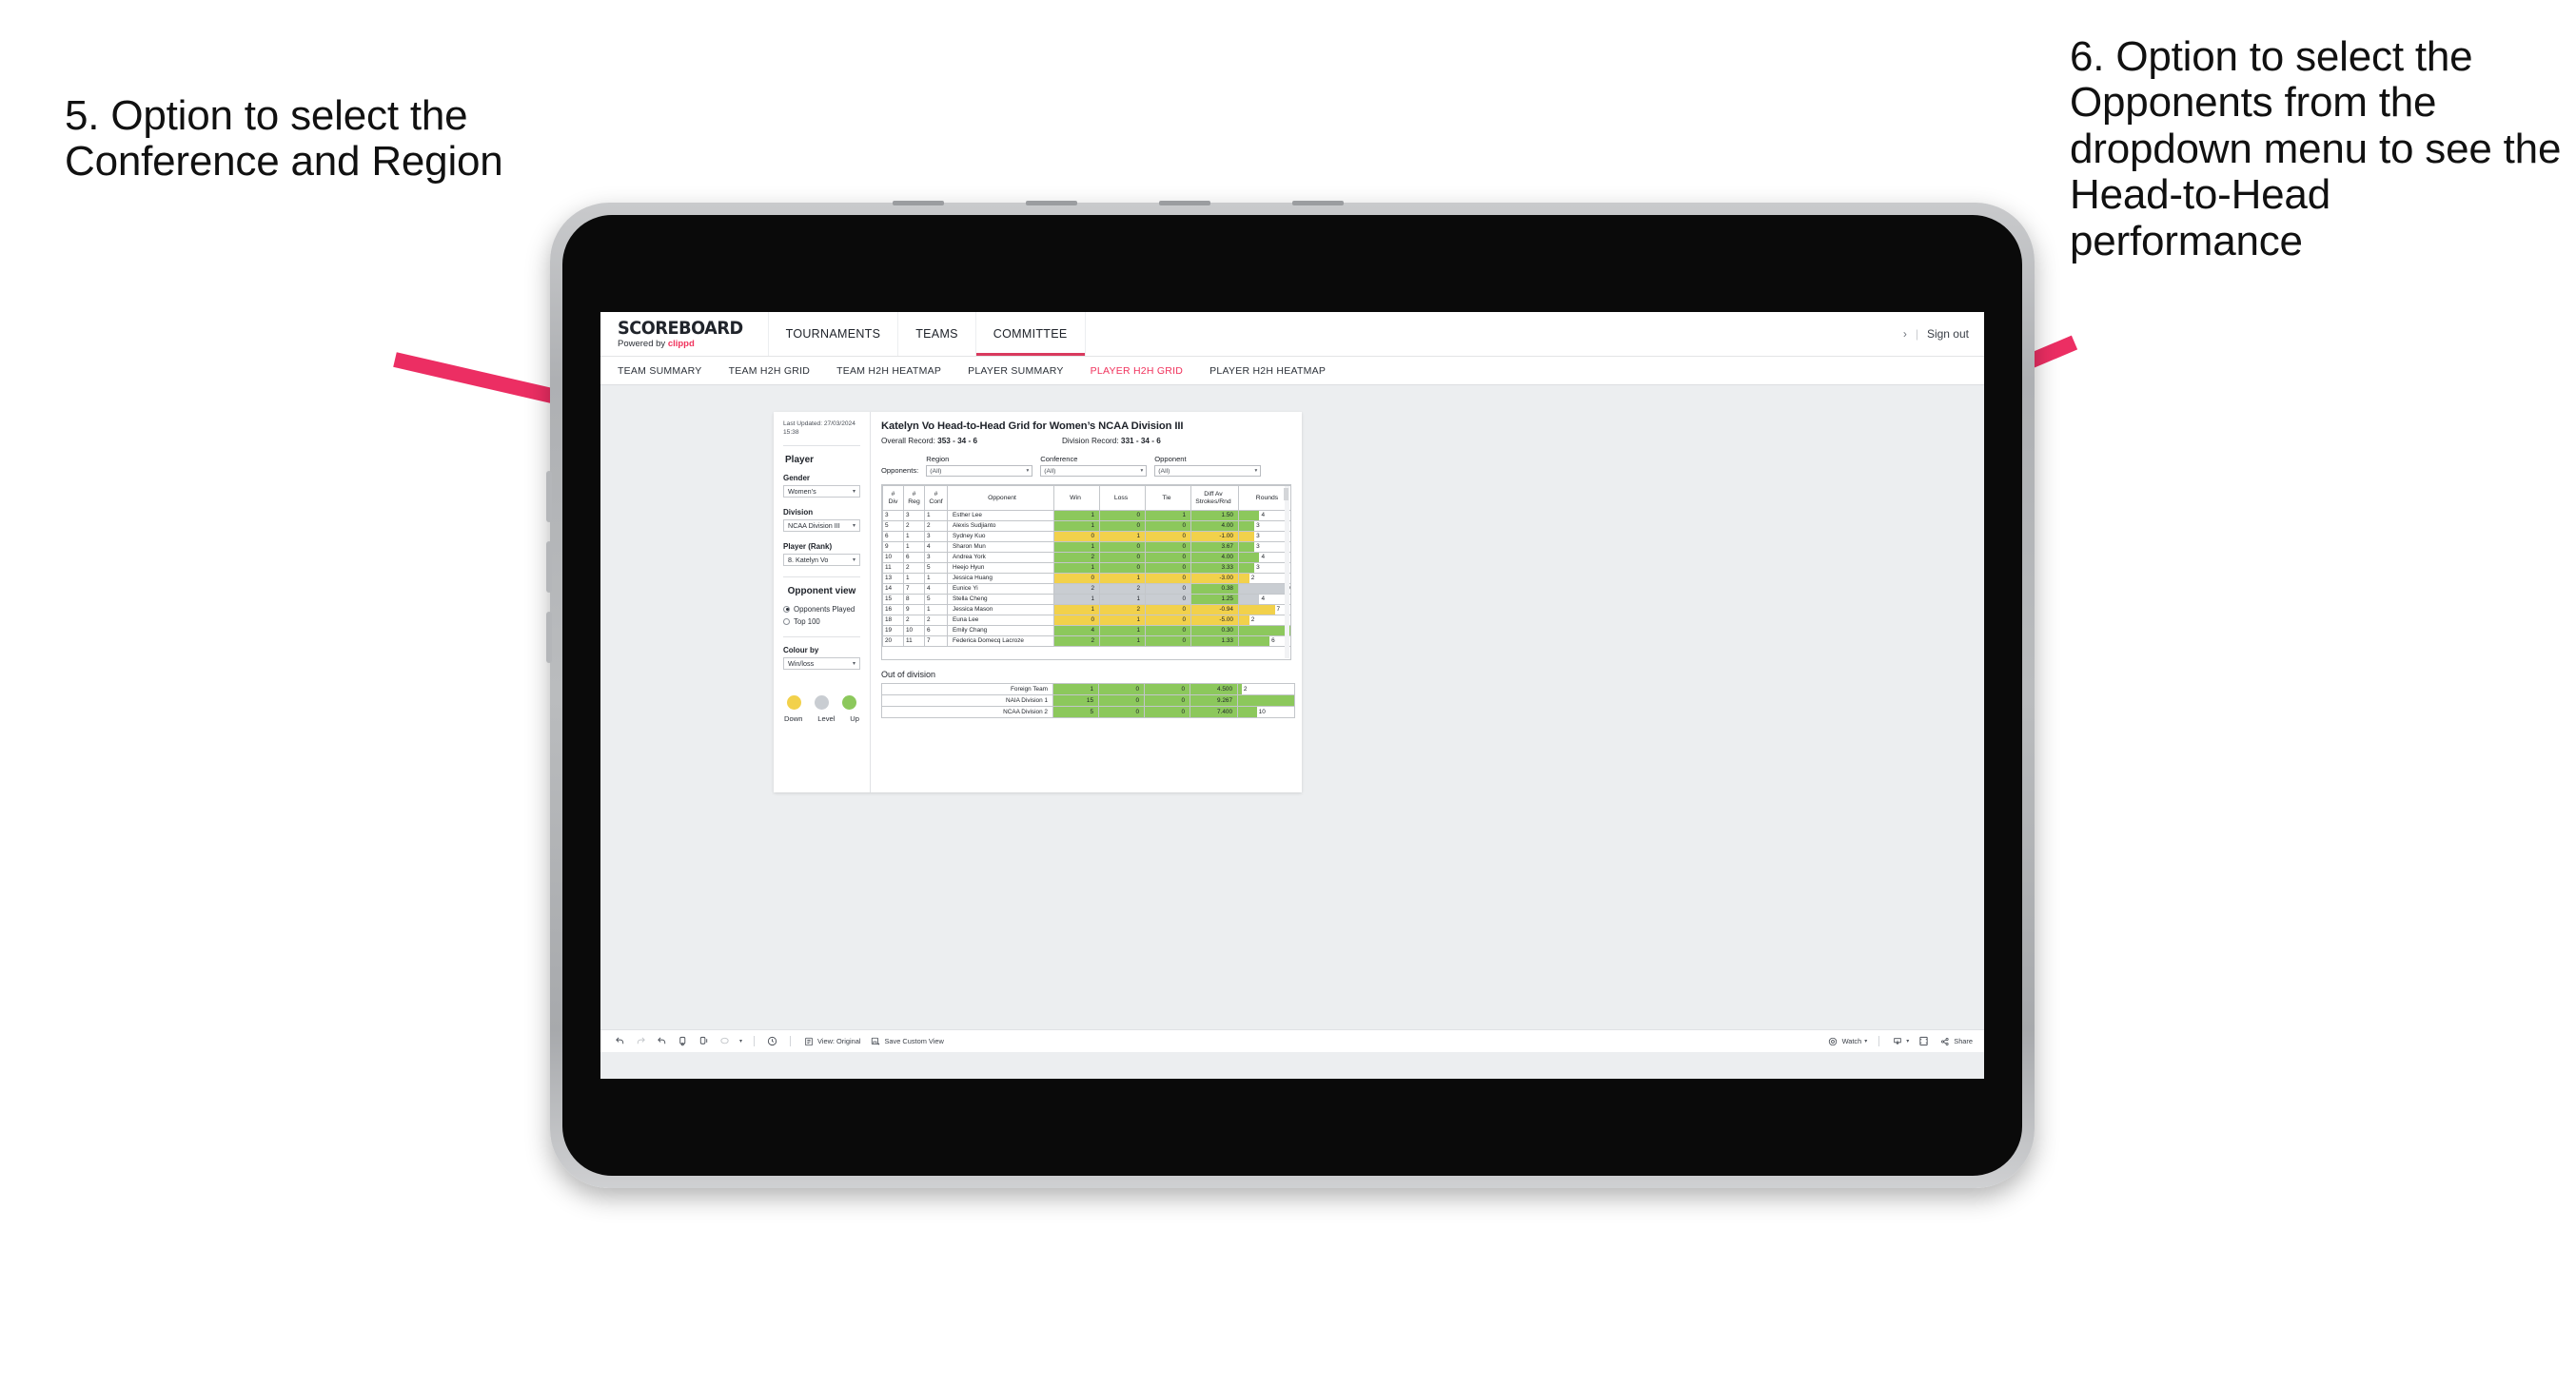 The height and width of the screenshot is (1386, 2576). What do you see at coordinates (704, 1041) in the screenshot?
I see `pause-icon` at bounding box center [704, 1041].